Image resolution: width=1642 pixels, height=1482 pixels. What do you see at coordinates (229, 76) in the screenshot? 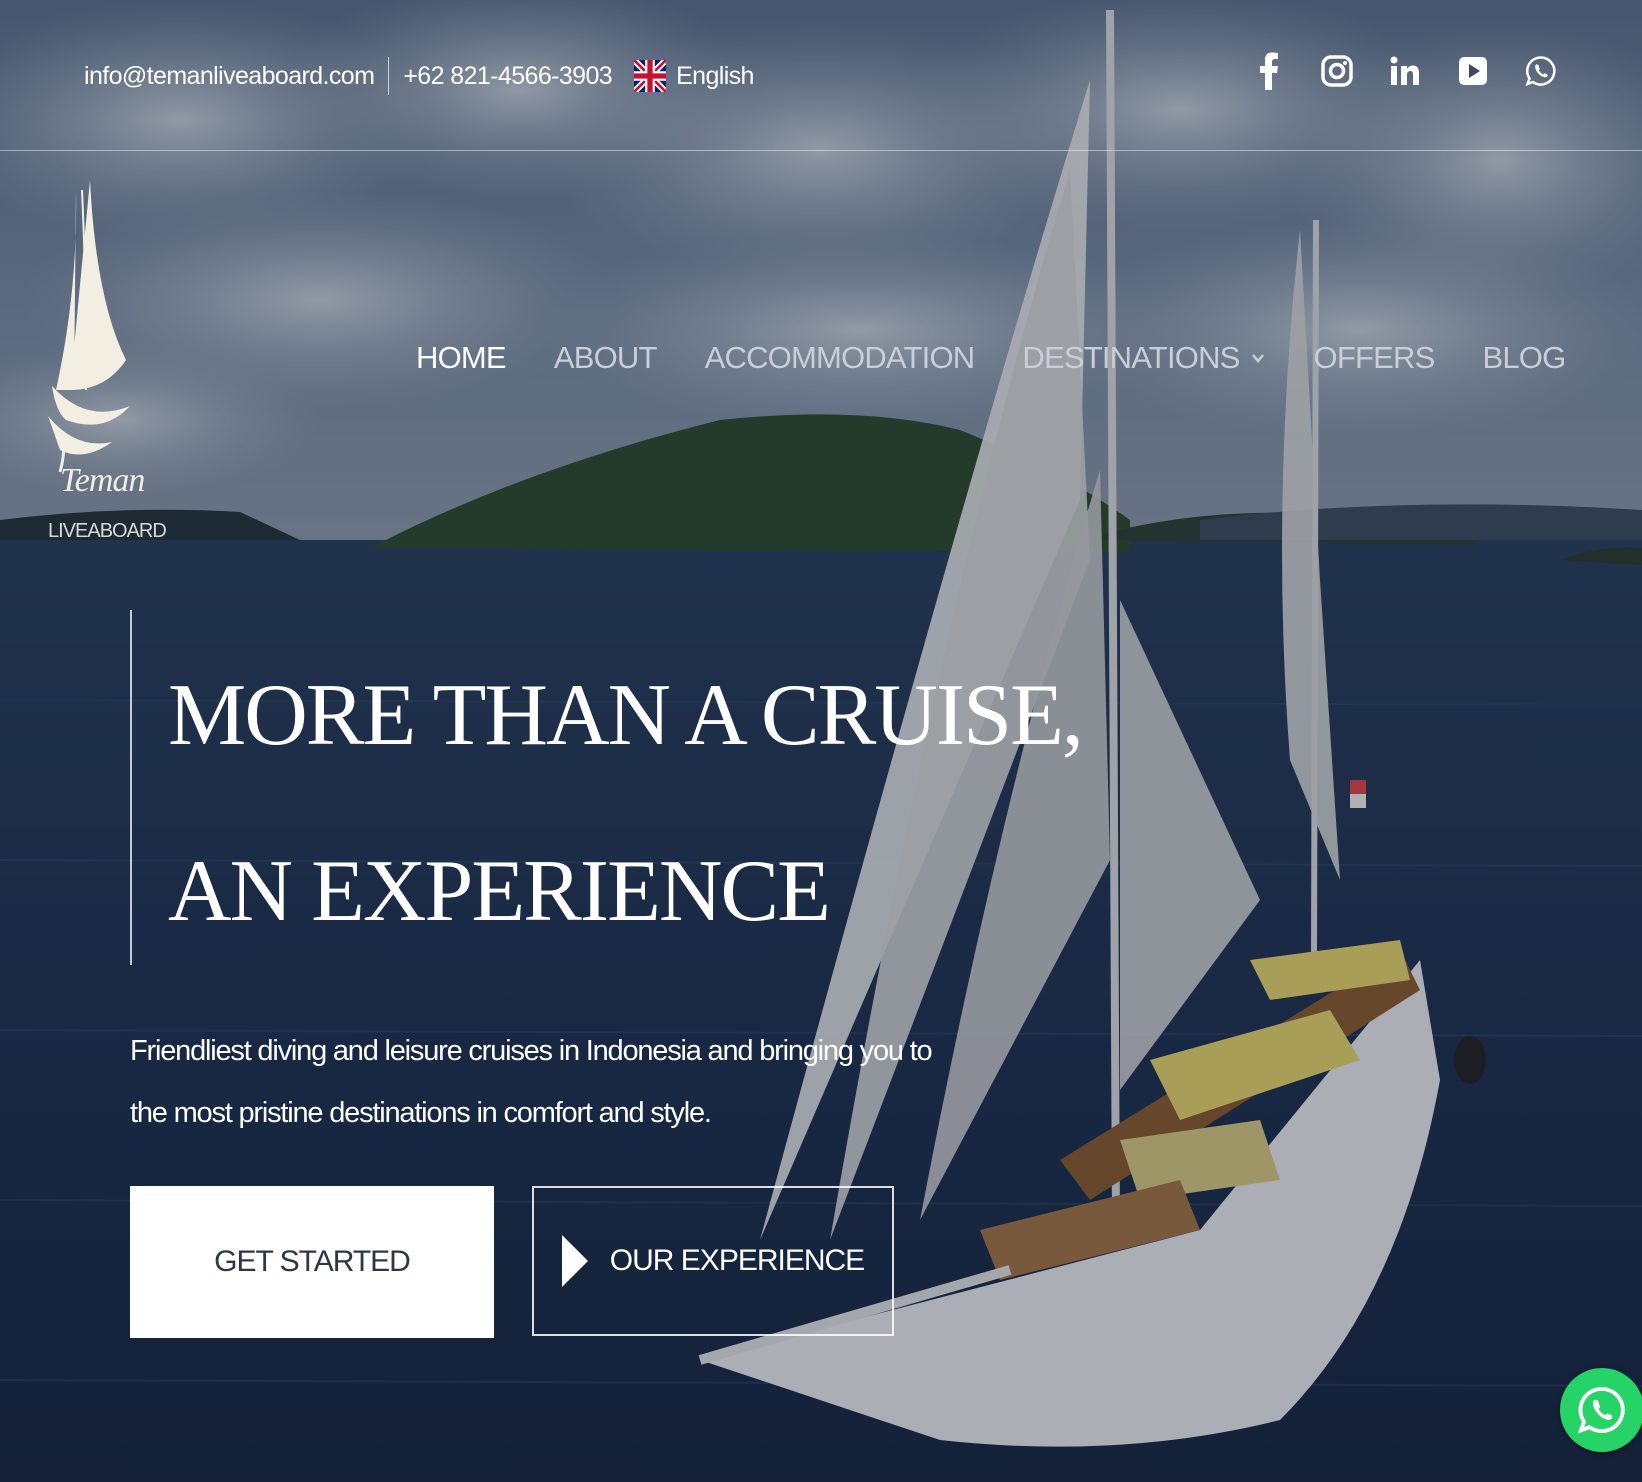
I see `email-link: info@temanliveaboard.com` at bounding box center [229, 76].